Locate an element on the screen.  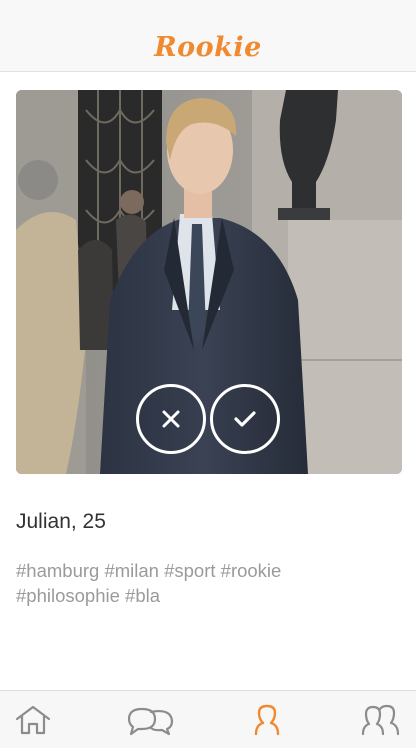
profile-icon is located at coordinates (267, 720).